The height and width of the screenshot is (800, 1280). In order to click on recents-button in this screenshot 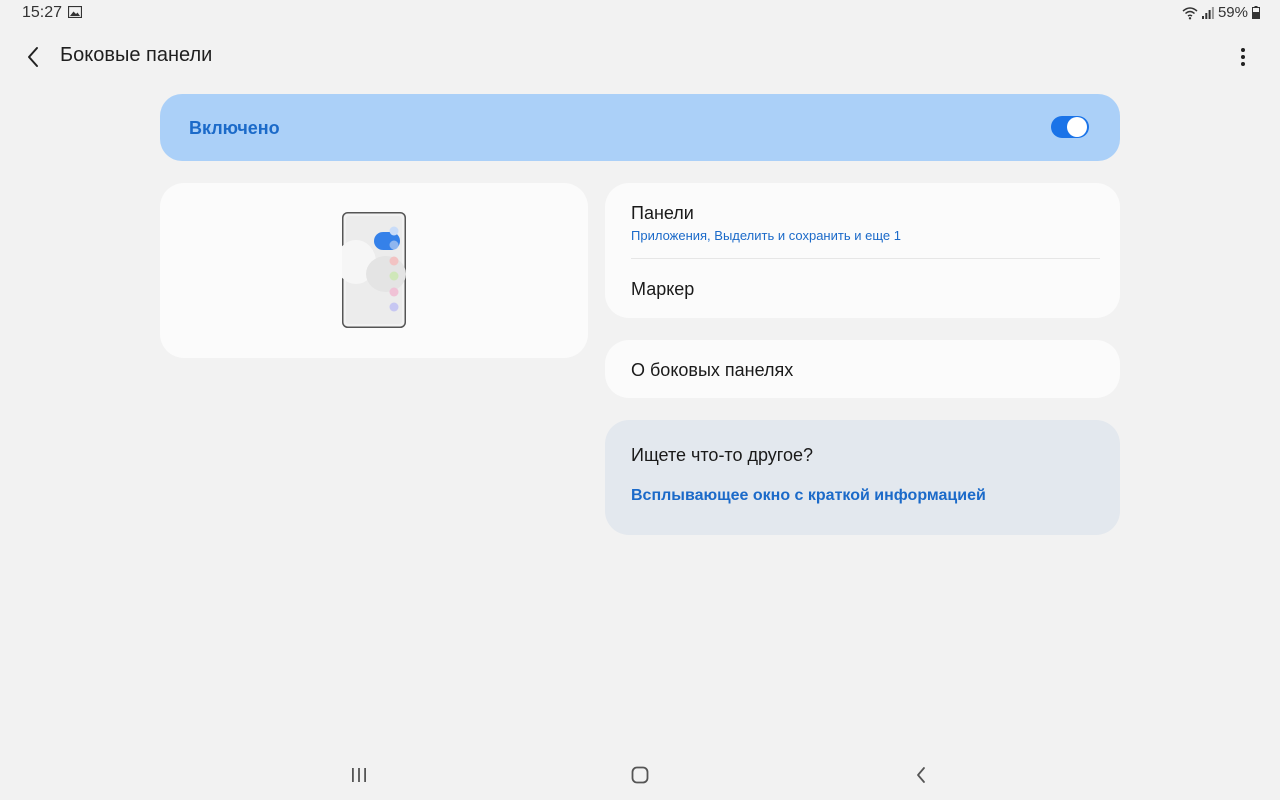, I will do `click(359, 775)`.